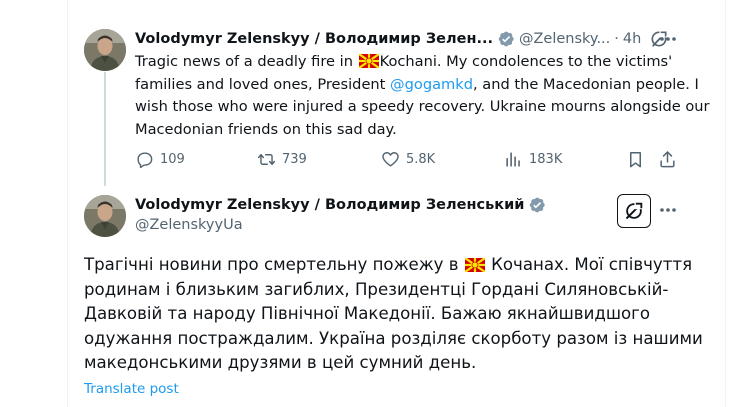  I want to click on views-button: 183K, so click(533, 159).